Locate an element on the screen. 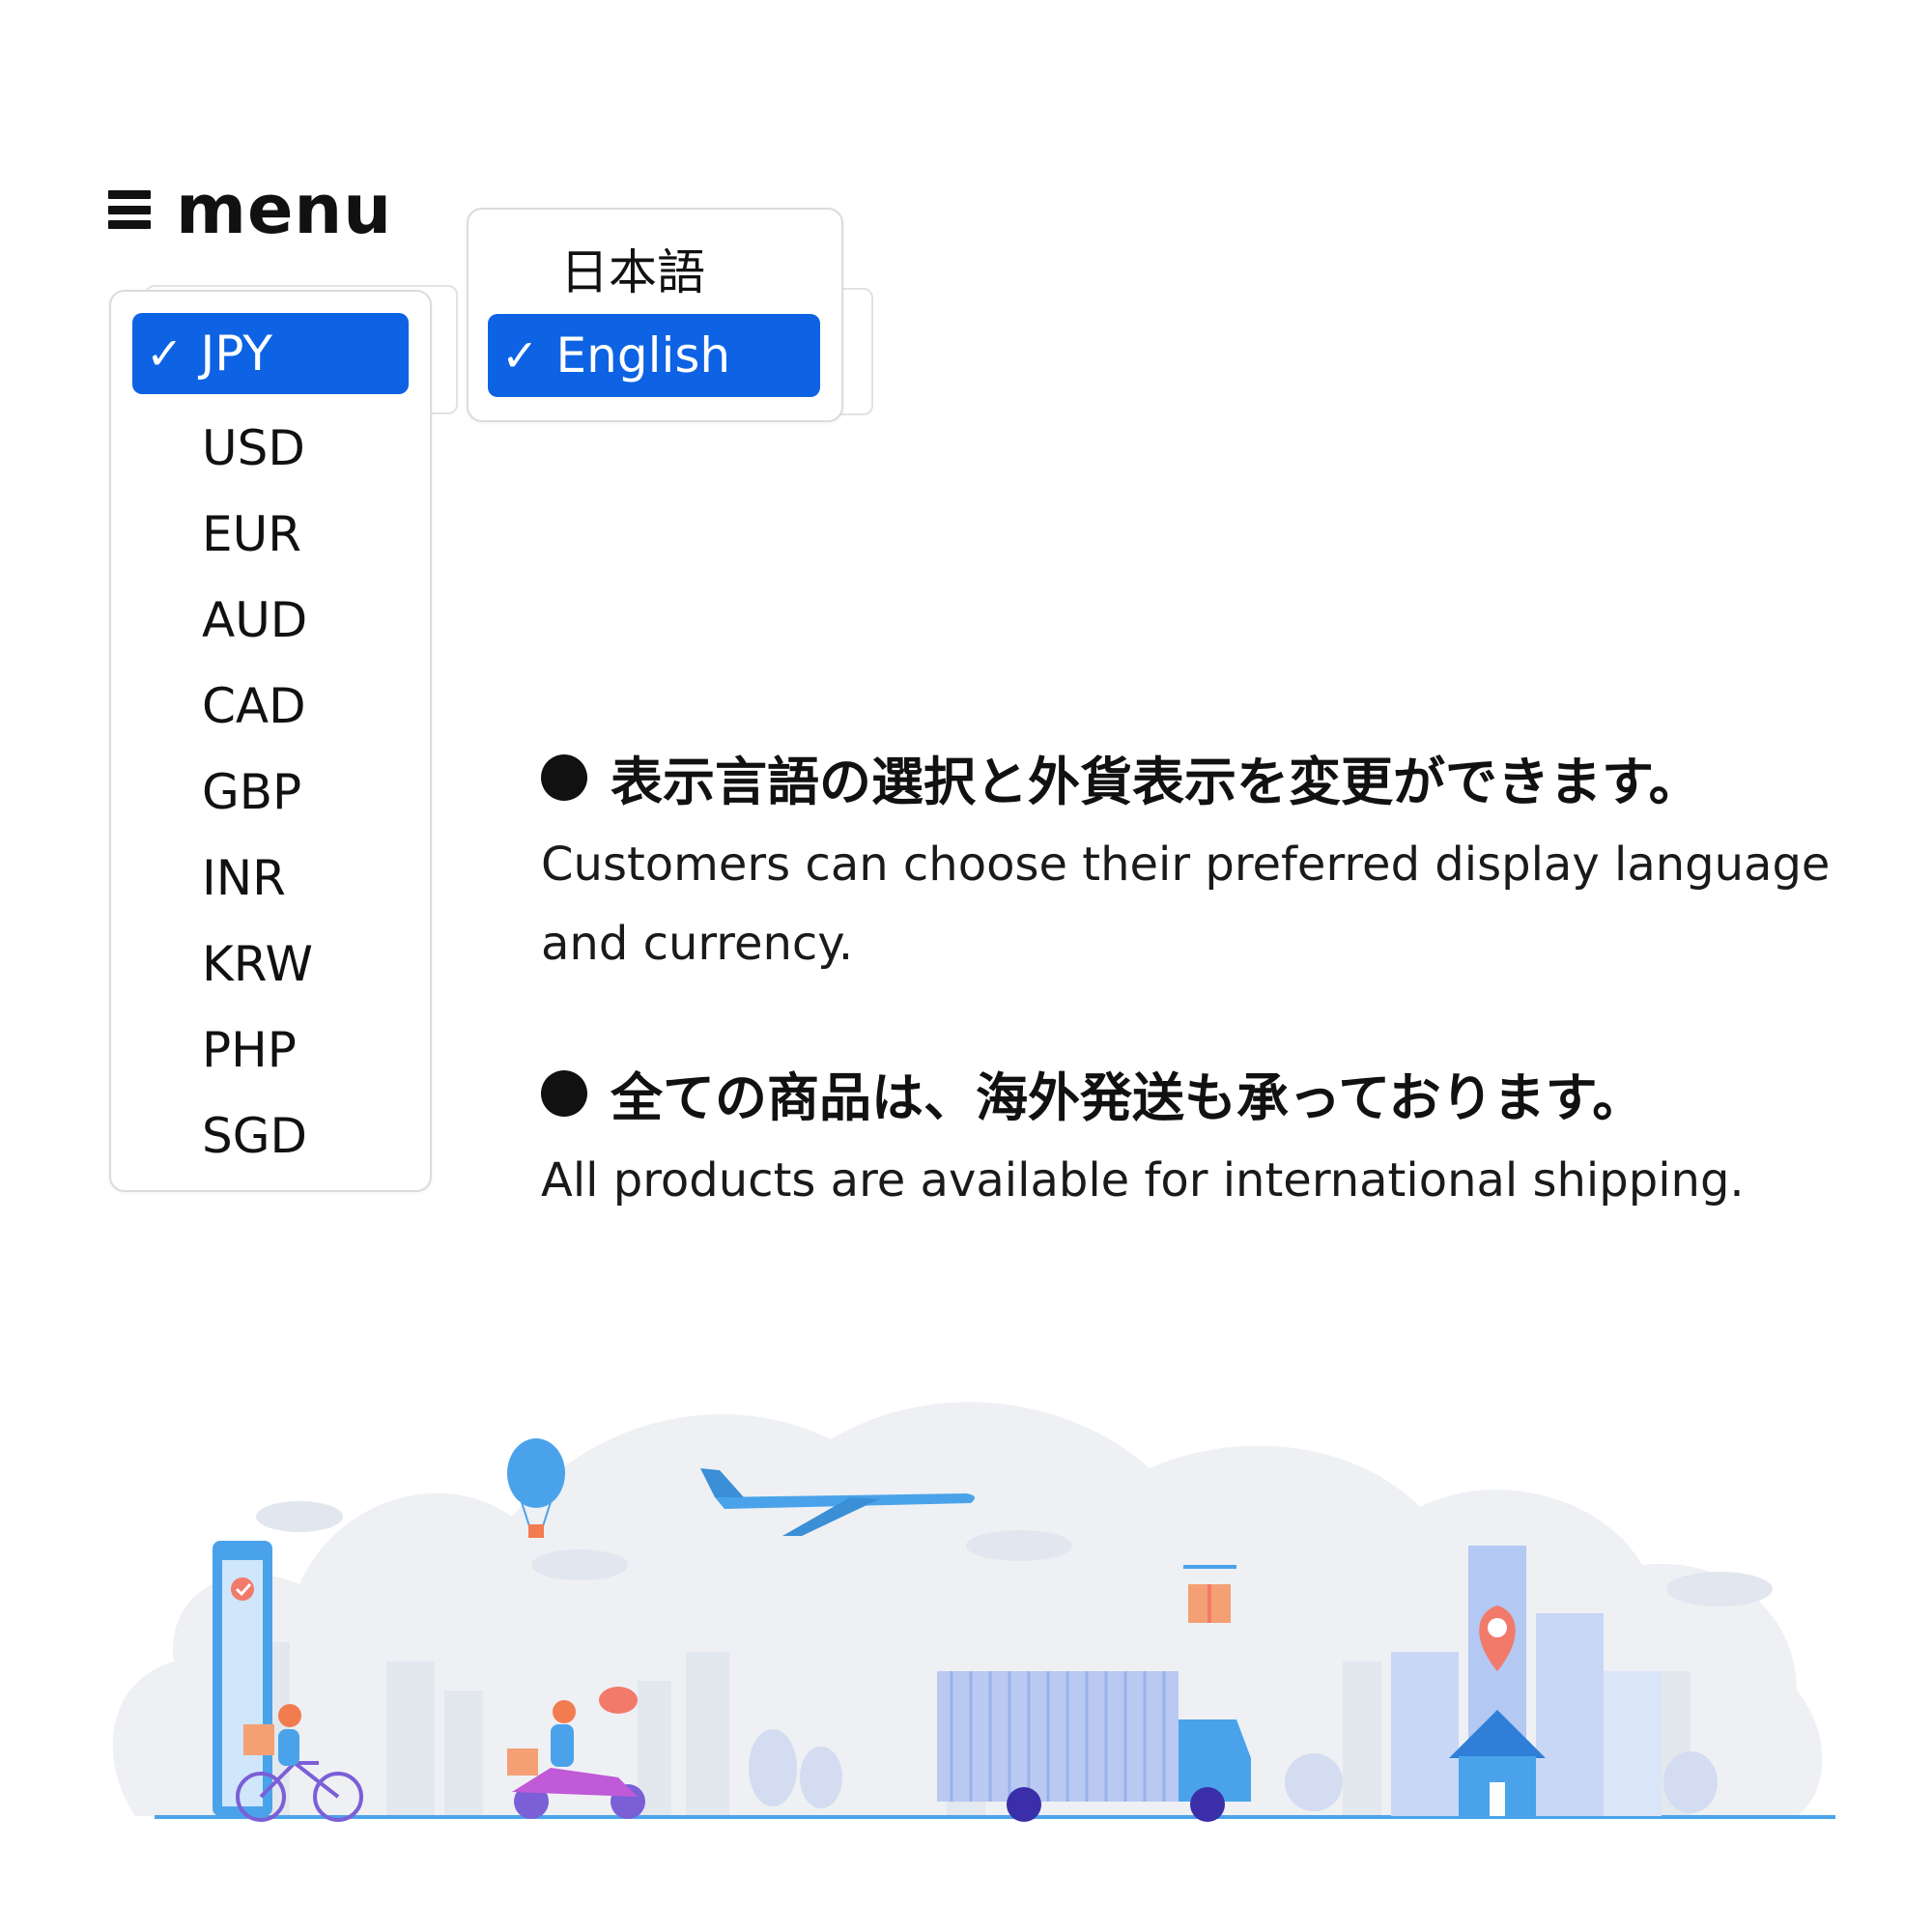 The height and width of the screenshot is (1932, 1932). currency-option-eur: EUR is located at coordinates (252, 534).